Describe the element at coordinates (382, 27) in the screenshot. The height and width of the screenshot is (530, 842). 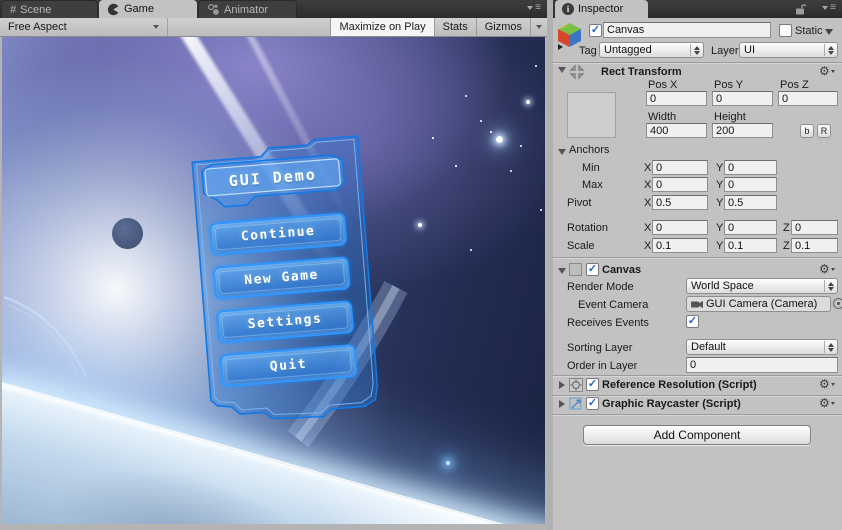
I see `maximize-on-play-button: Maximize on Play` at that location.